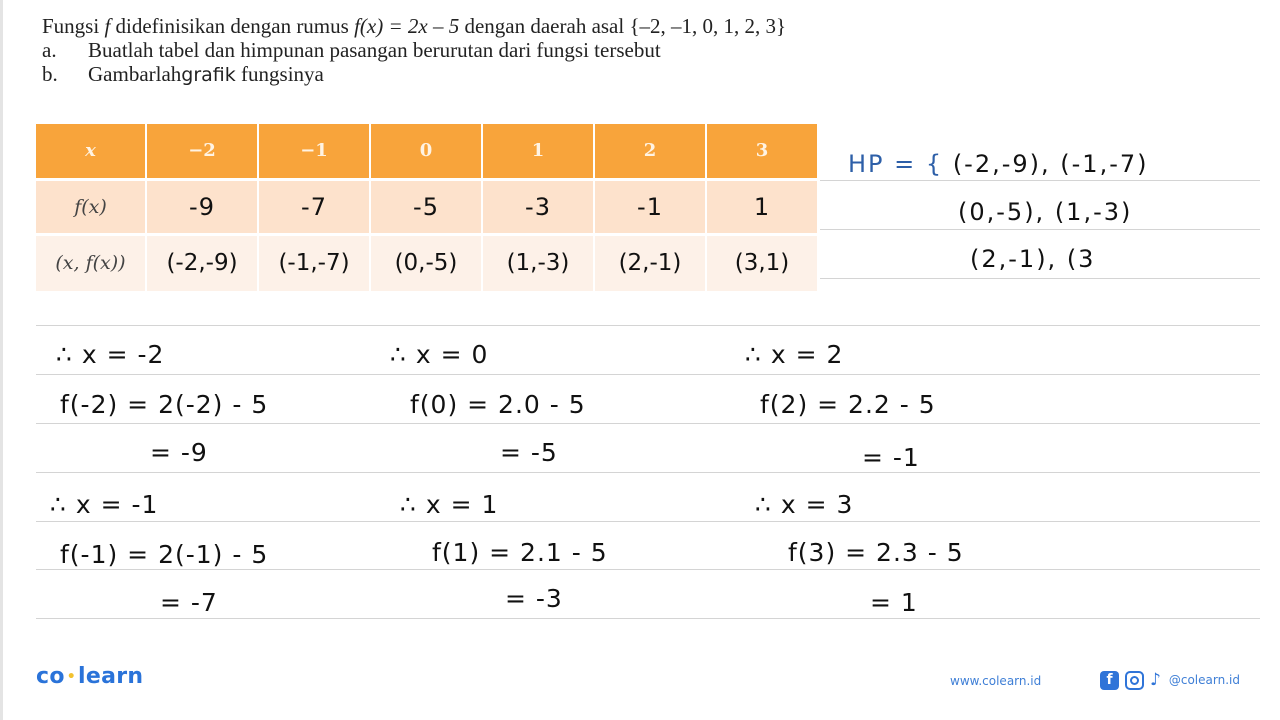  I want to click on hp-pairs: (-2,-9), (-1,-7), so click(1050, 164).